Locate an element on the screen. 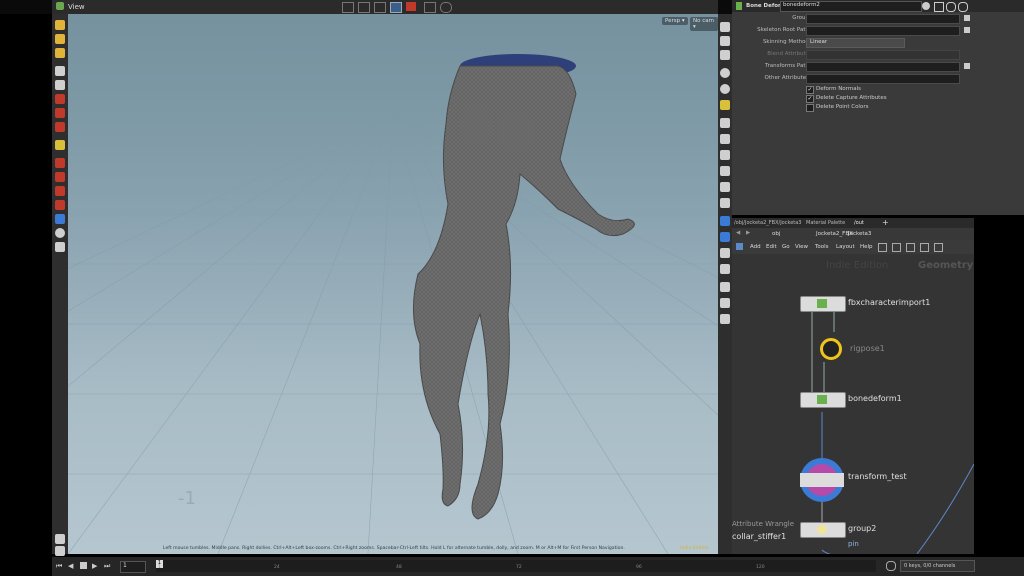 The height and width of the screenshot is (576, 1024). wireframe-icon is located at coordinates (725, 89).